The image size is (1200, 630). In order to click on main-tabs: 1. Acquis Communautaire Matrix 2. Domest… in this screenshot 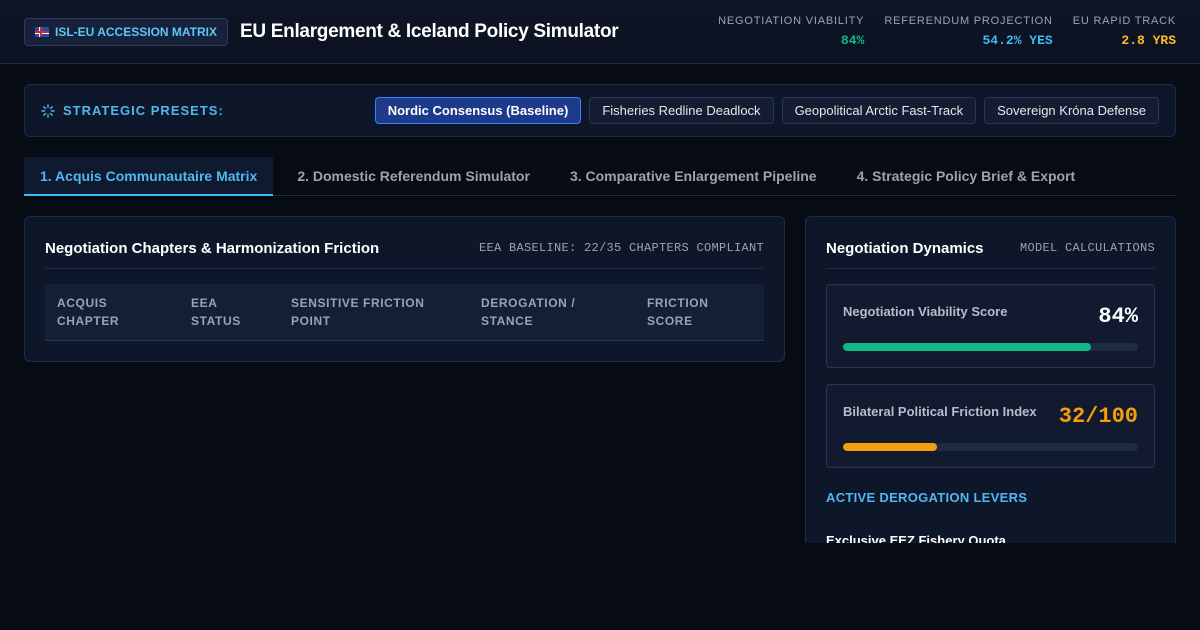, I will do `click(600, 176)`.